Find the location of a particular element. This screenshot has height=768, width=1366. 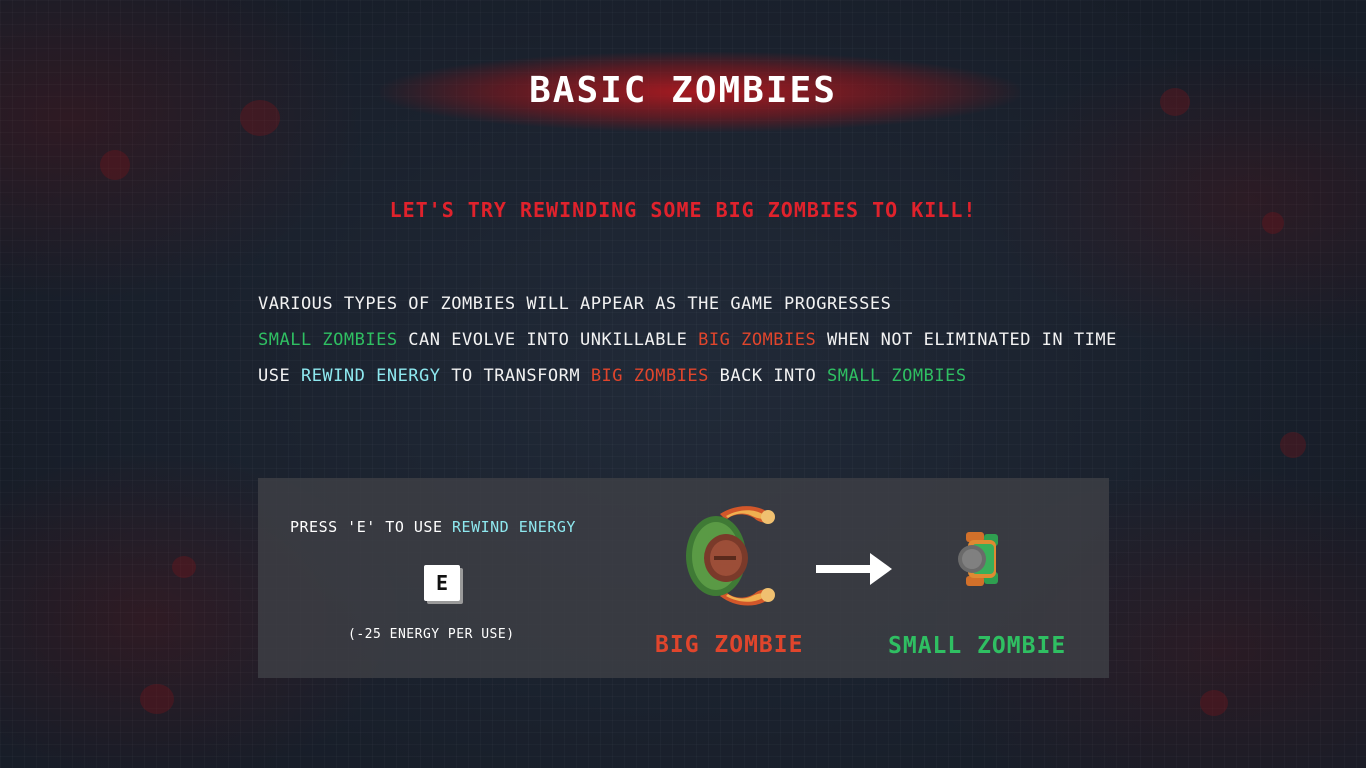

description-text: TO TRANSFORM is located at coordinates (515, 376).